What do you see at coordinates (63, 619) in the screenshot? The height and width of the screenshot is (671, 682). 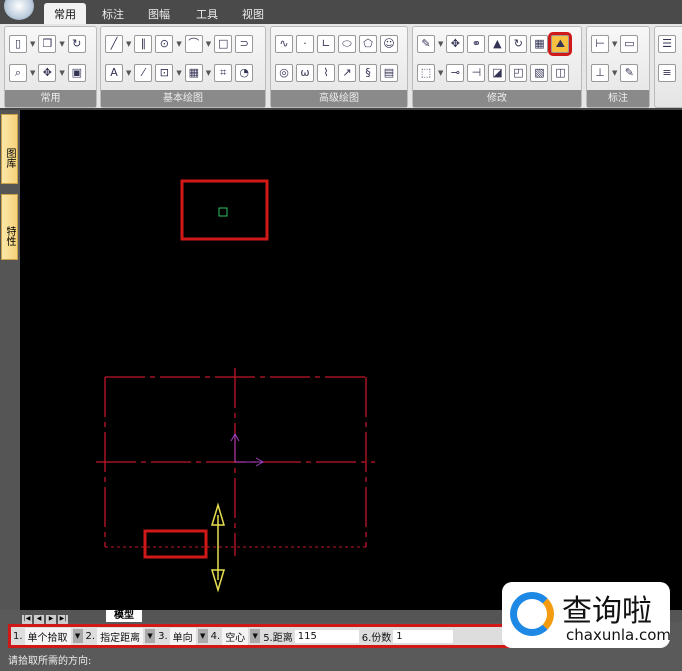 I see `last-icon: ▶|` at bounding box center [63, 619].